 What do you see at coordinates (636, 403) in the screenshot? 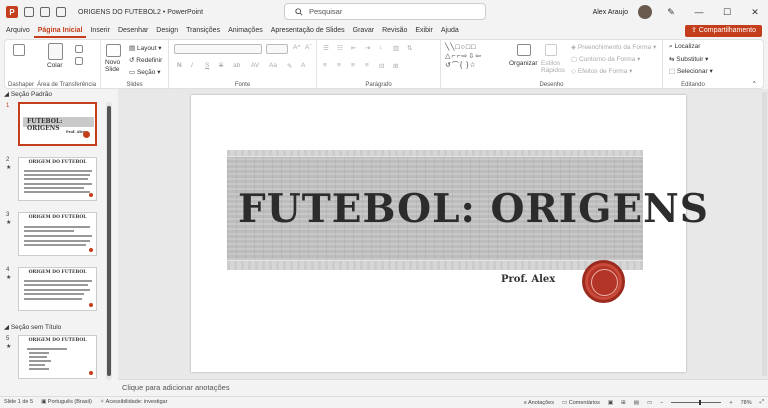
I see `reading-view-icon: ▤` at bounding box center [636, 403].